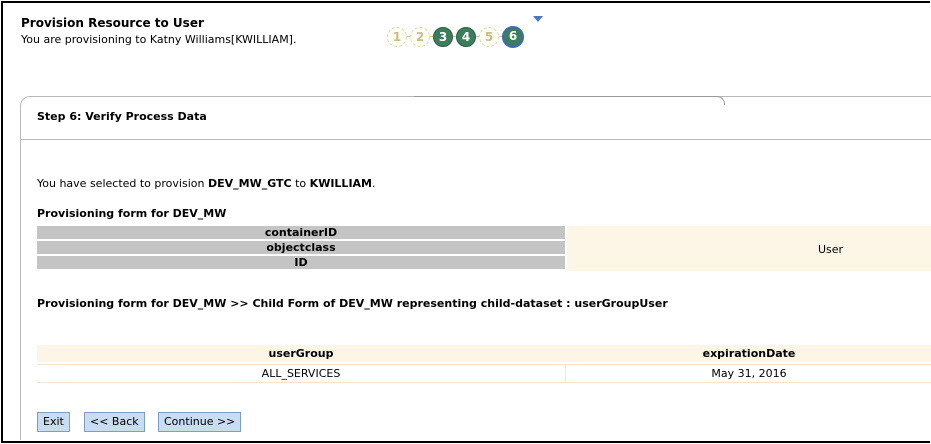  I want to click on column-header-usergroup: userGroup, so click(301, 353).